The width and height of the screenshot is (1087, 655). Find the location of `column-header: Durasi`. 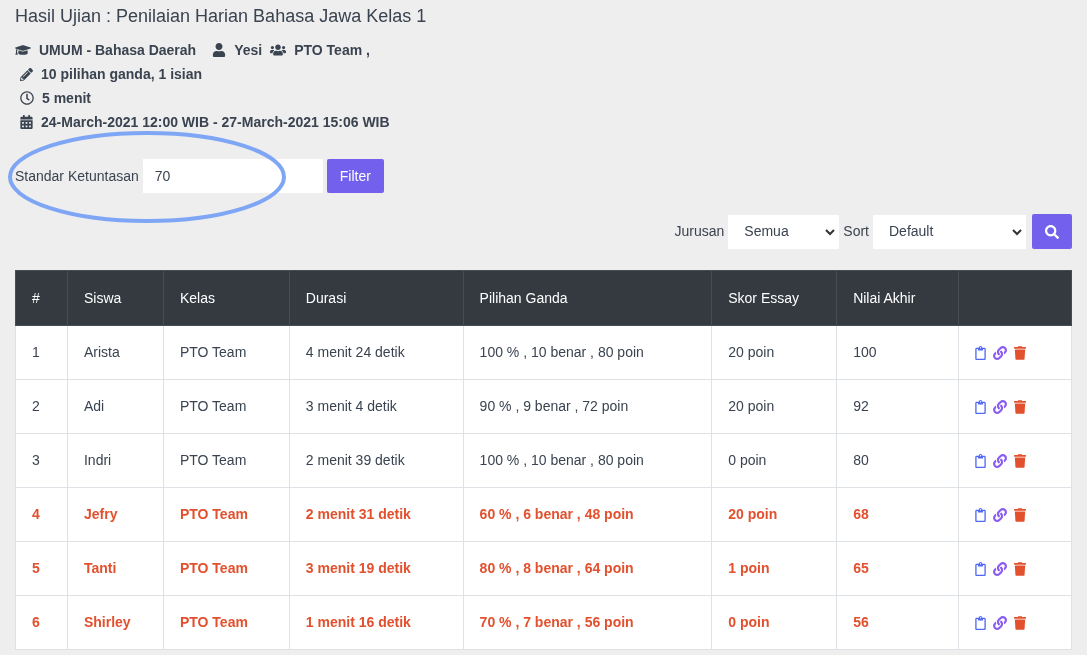

column-header: Durasi is located at coordinates (376, 298).